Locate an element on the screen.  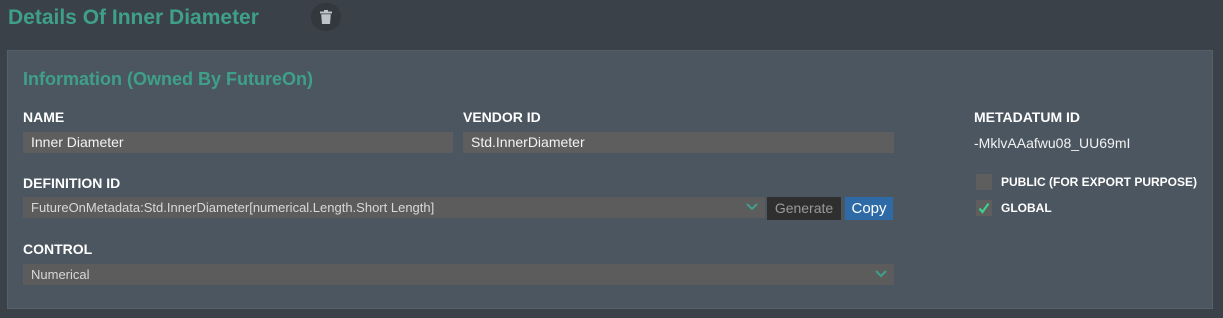
public-checkbox-label: PUBLIC (FOR EXPORT PURPOSE) is located at coordinates (1099, 182).